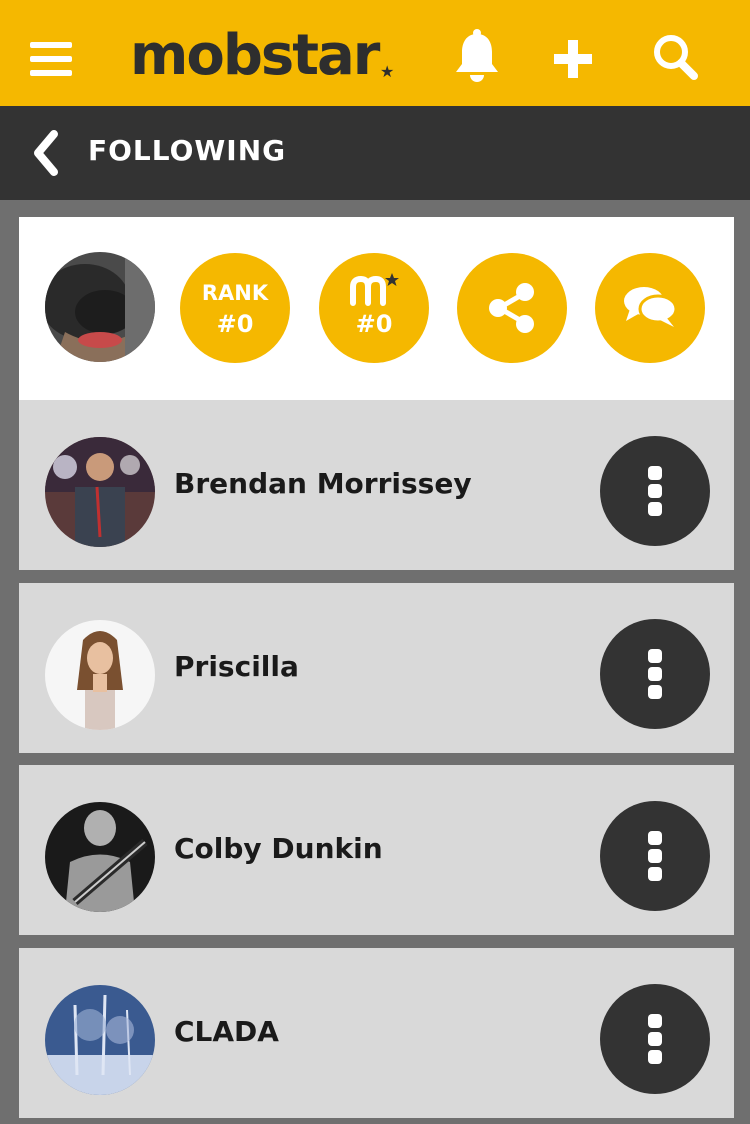  I want to click on profile-avatar, so click(100, 307).